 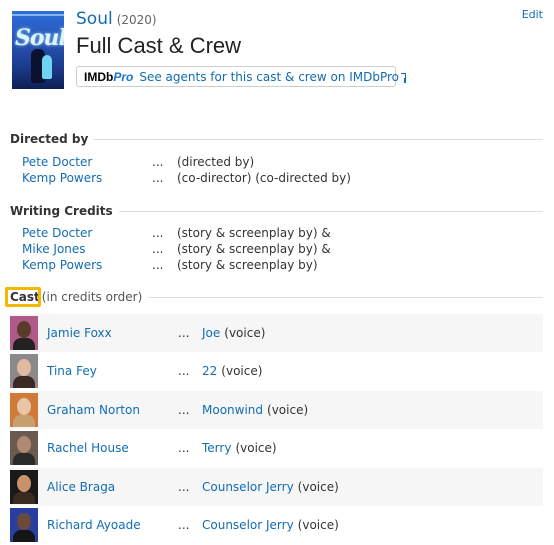 What do you see at coordinates (276, 371) in the screenshot?
I see `cast-row: Tina Fey ... 22 (voice)` at bounding box center [276, 371].